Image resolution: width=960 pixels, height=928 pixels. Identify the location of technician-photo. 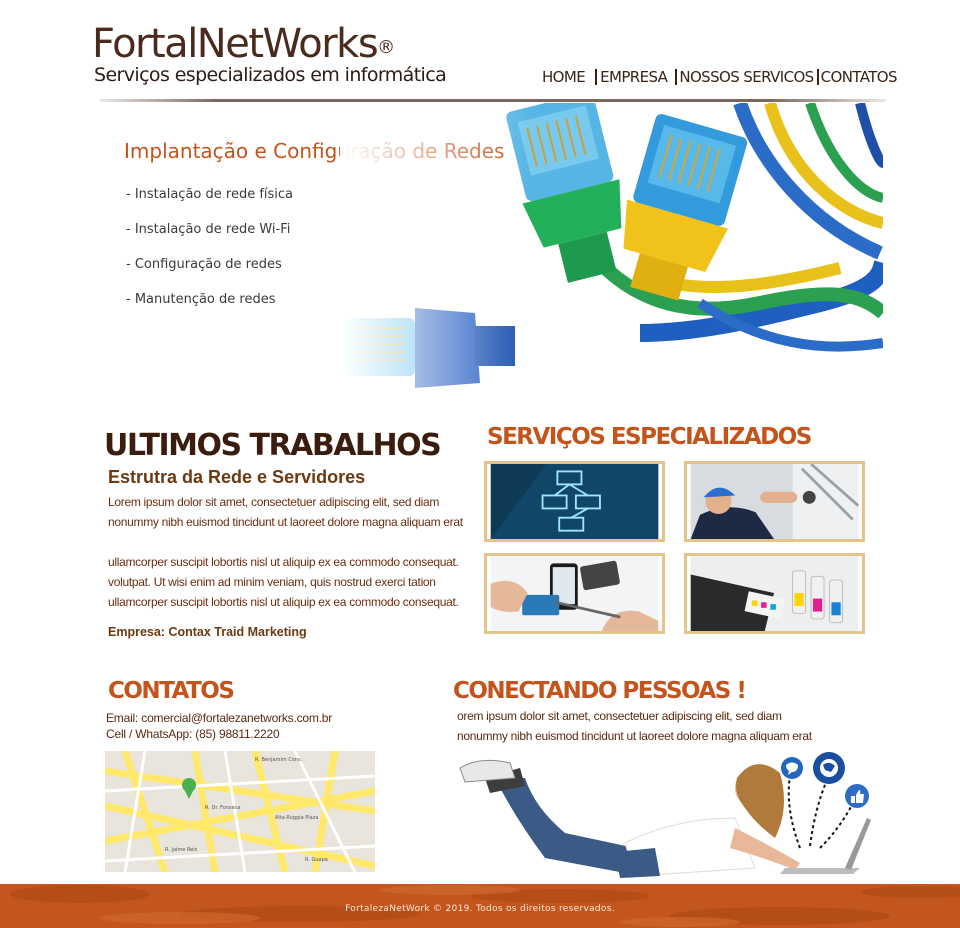
(775, 501).